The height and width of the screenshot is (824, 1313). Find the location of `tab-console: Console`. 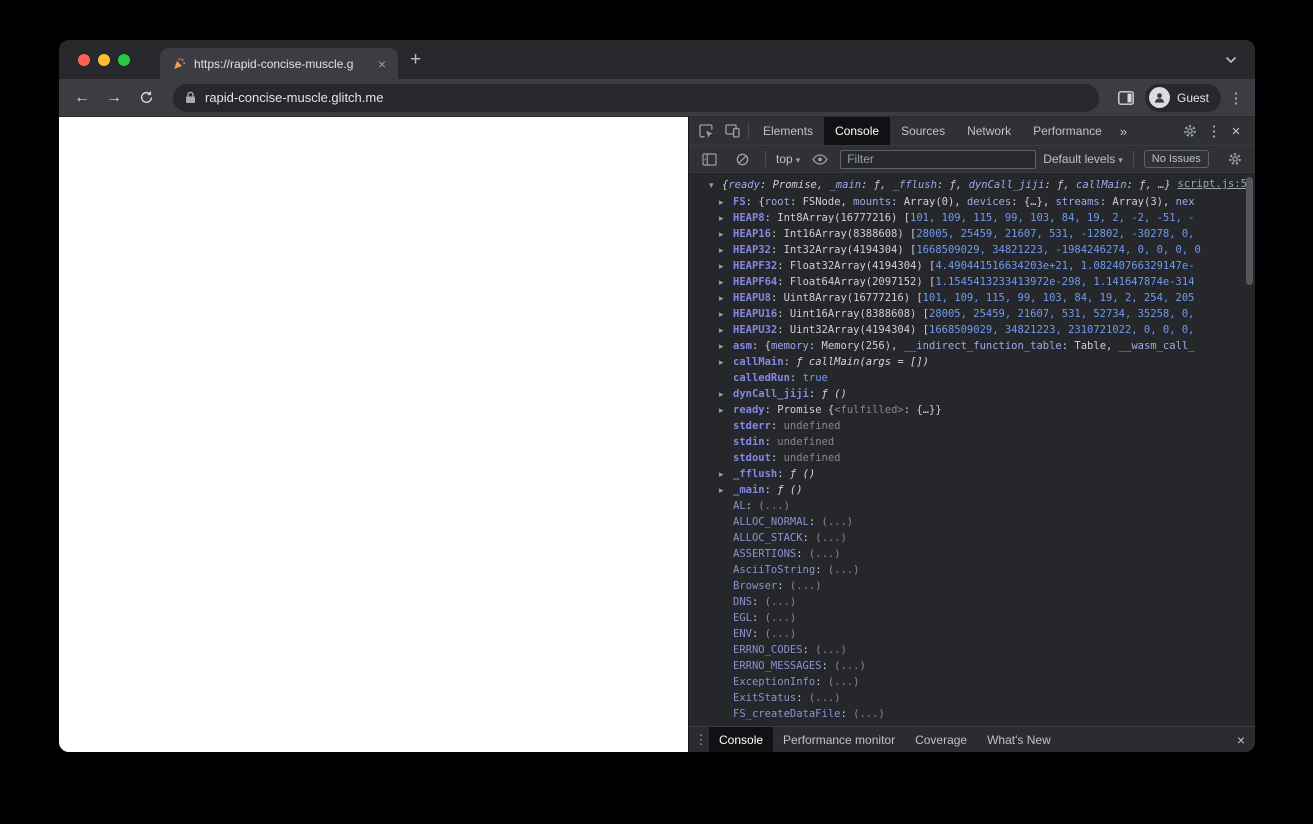

tab-console: Console is located at coordinates (857, 131).